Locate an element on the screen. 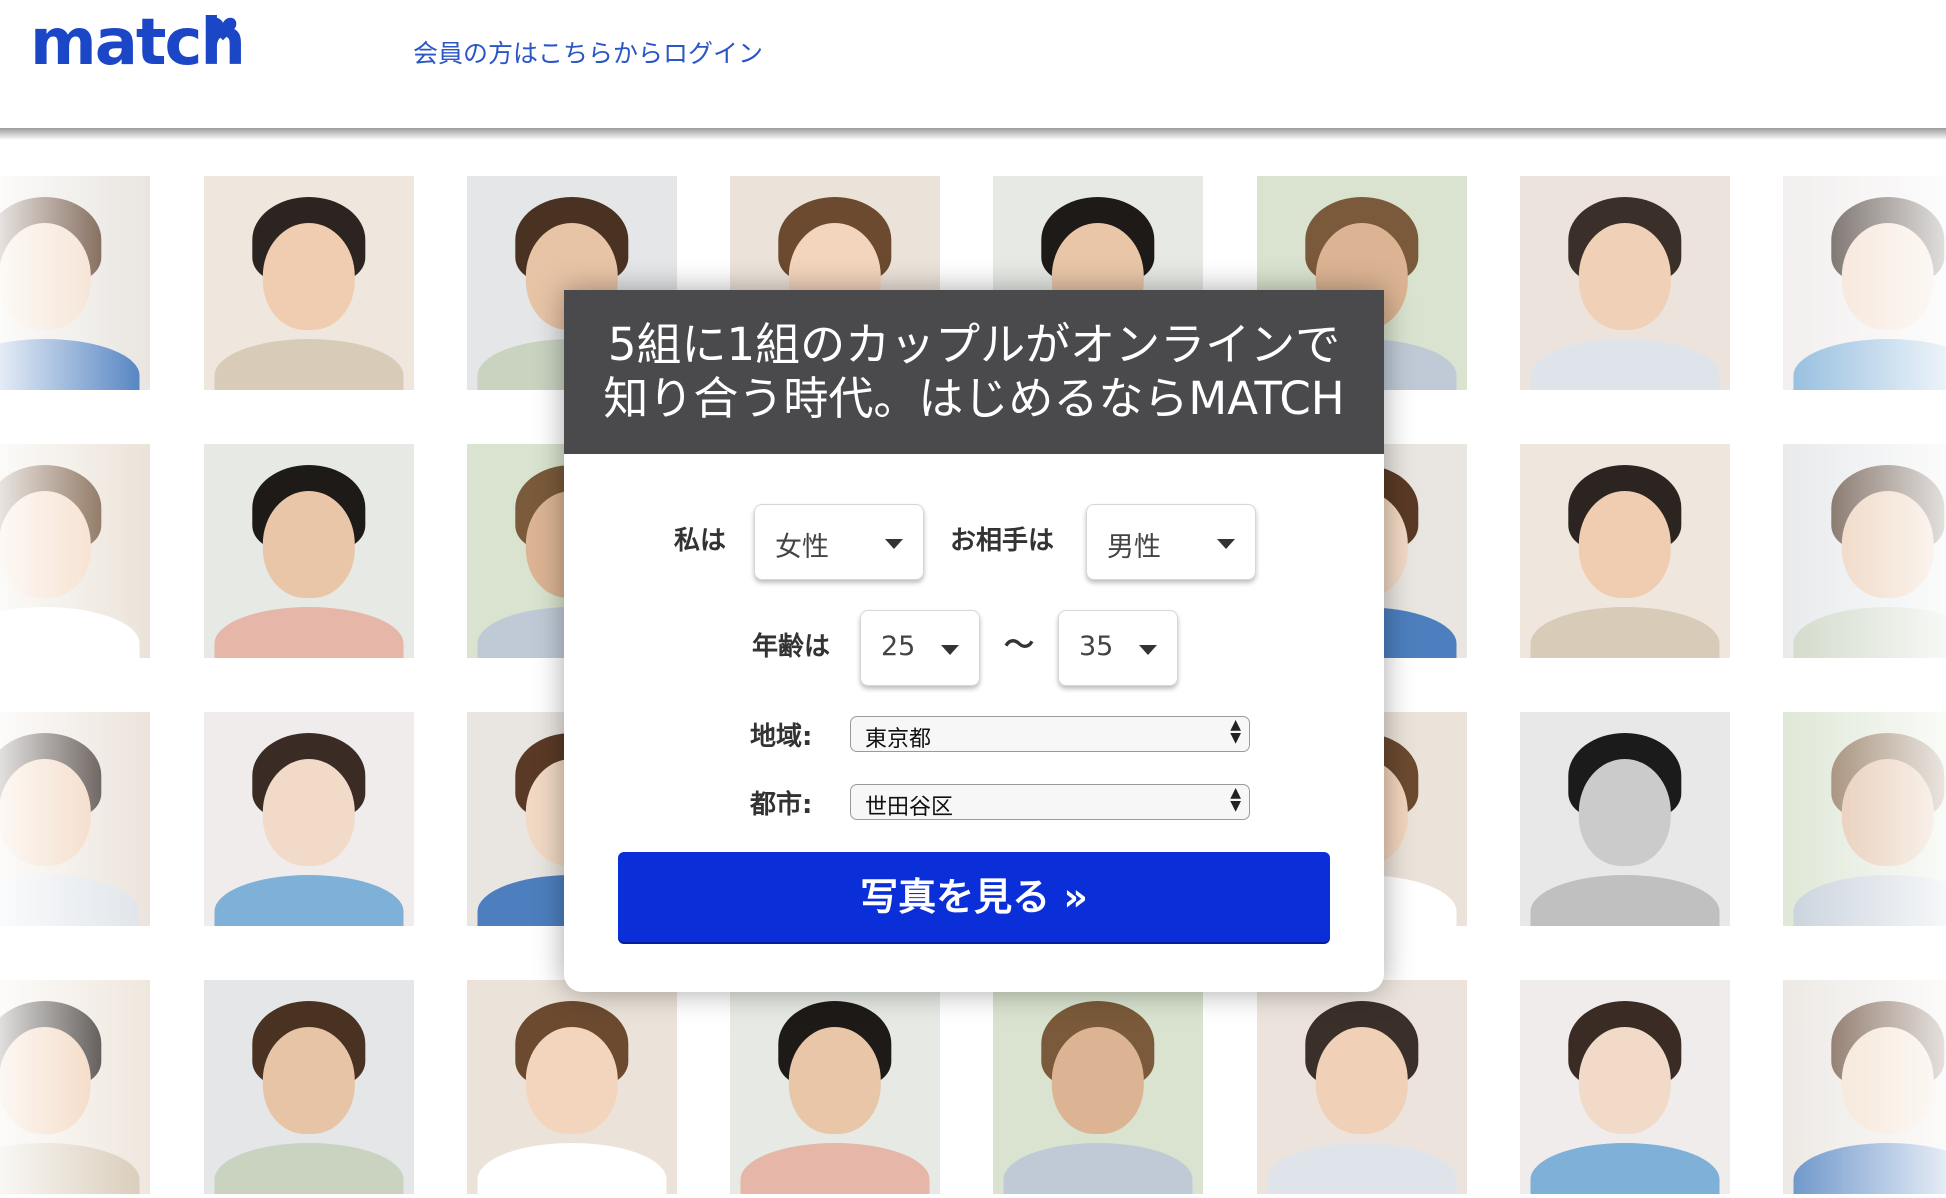  heart-icon is located at coordinates (223, 29).